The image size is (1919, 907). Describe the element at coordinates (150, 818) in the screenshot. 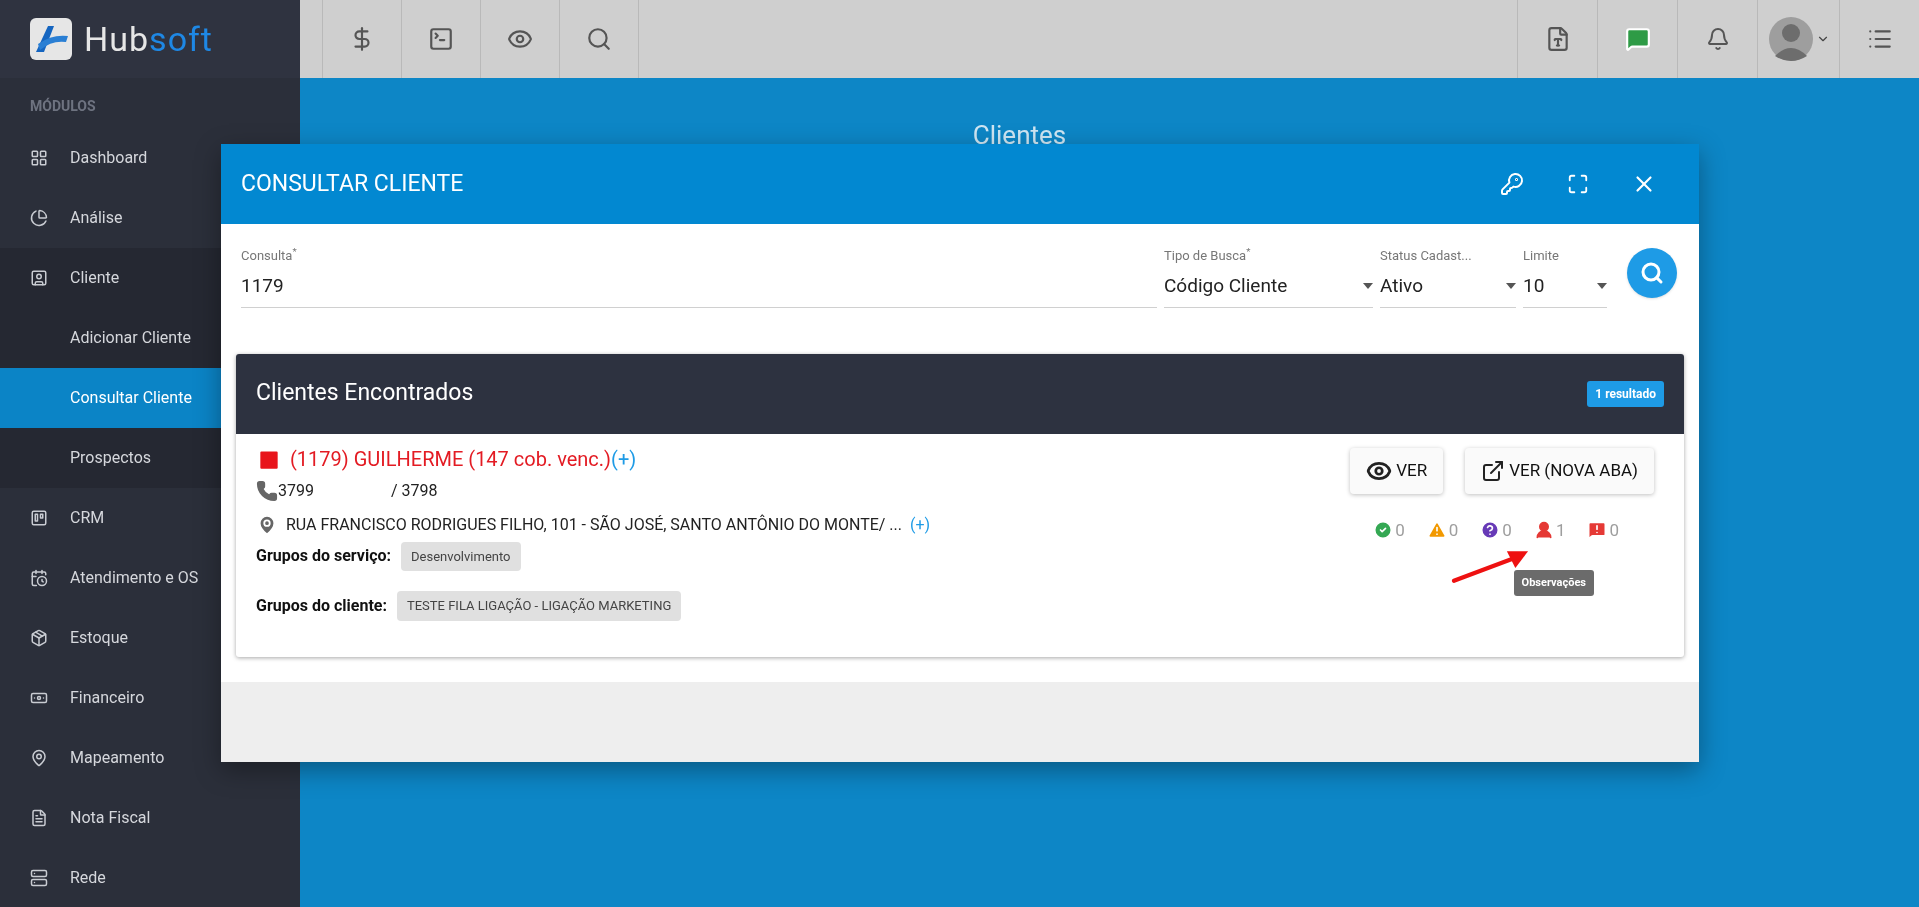

I see `sidebar-item: Nota Fiscal` at that location.